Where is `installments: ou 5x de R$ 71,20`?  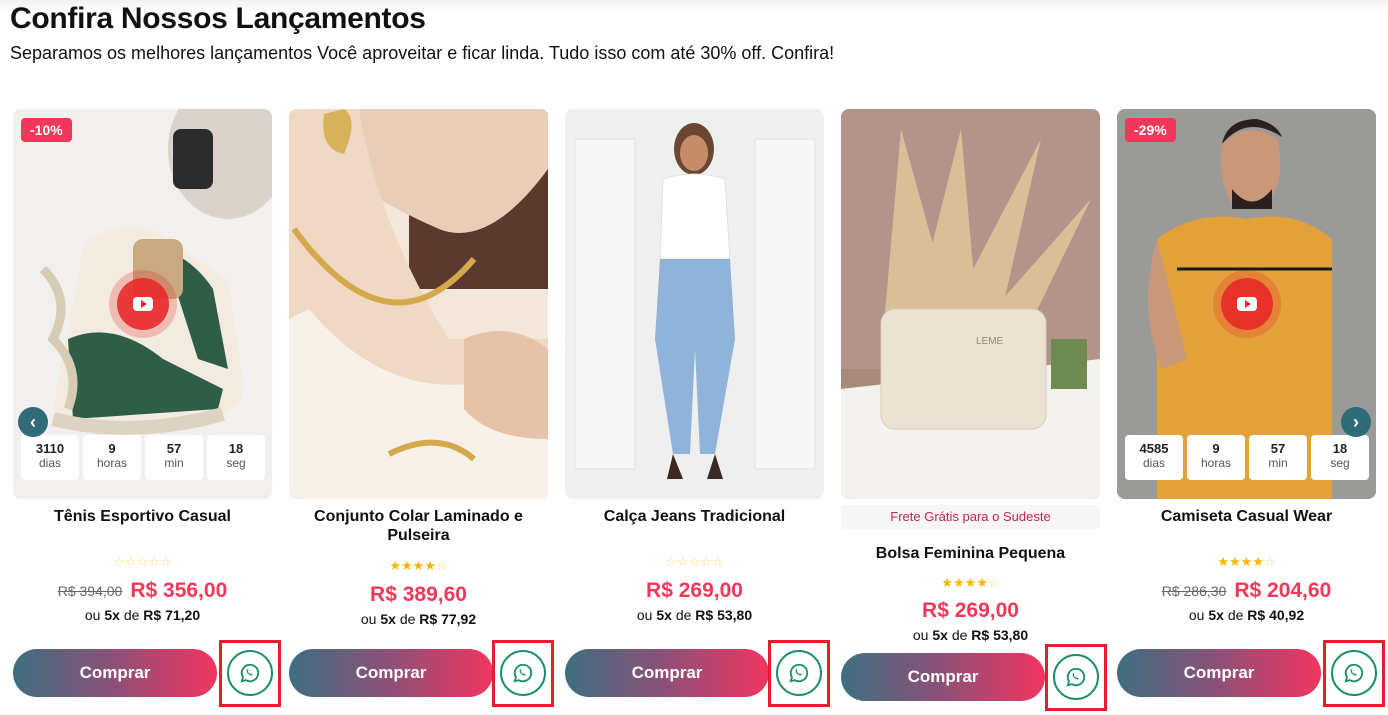 installments: ou 5x de R$ 71,20 is located at coordinates (142, 615).